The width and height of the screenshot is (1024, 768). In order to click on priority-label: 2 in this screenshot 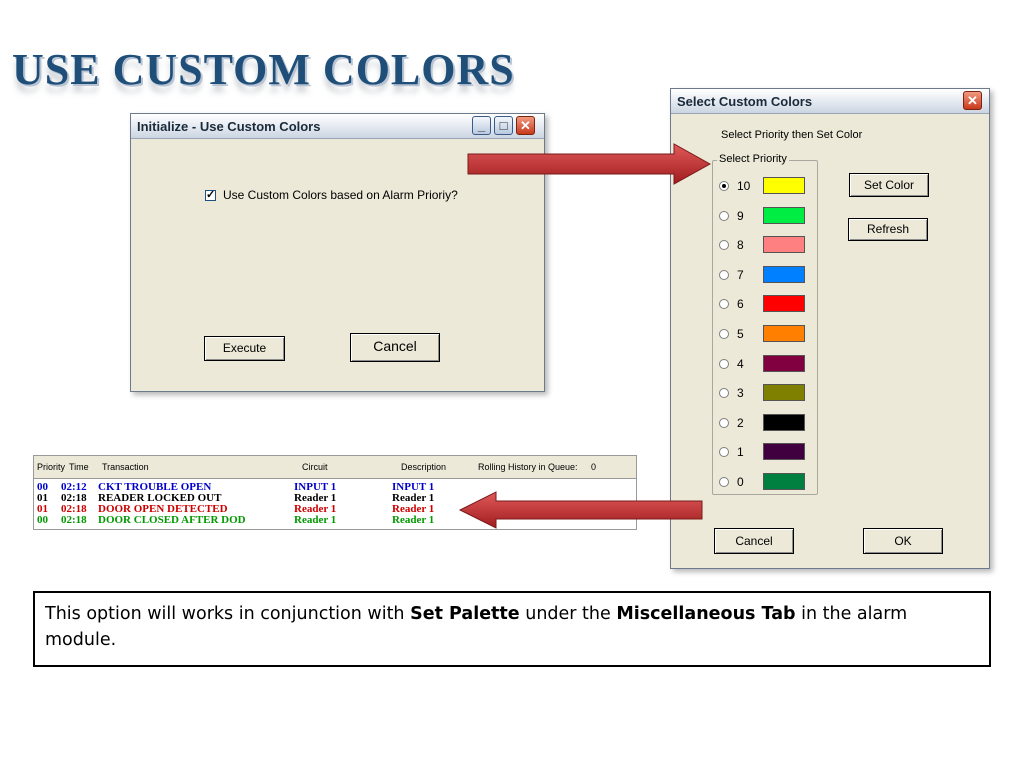, I will do `click(740, 422)`.